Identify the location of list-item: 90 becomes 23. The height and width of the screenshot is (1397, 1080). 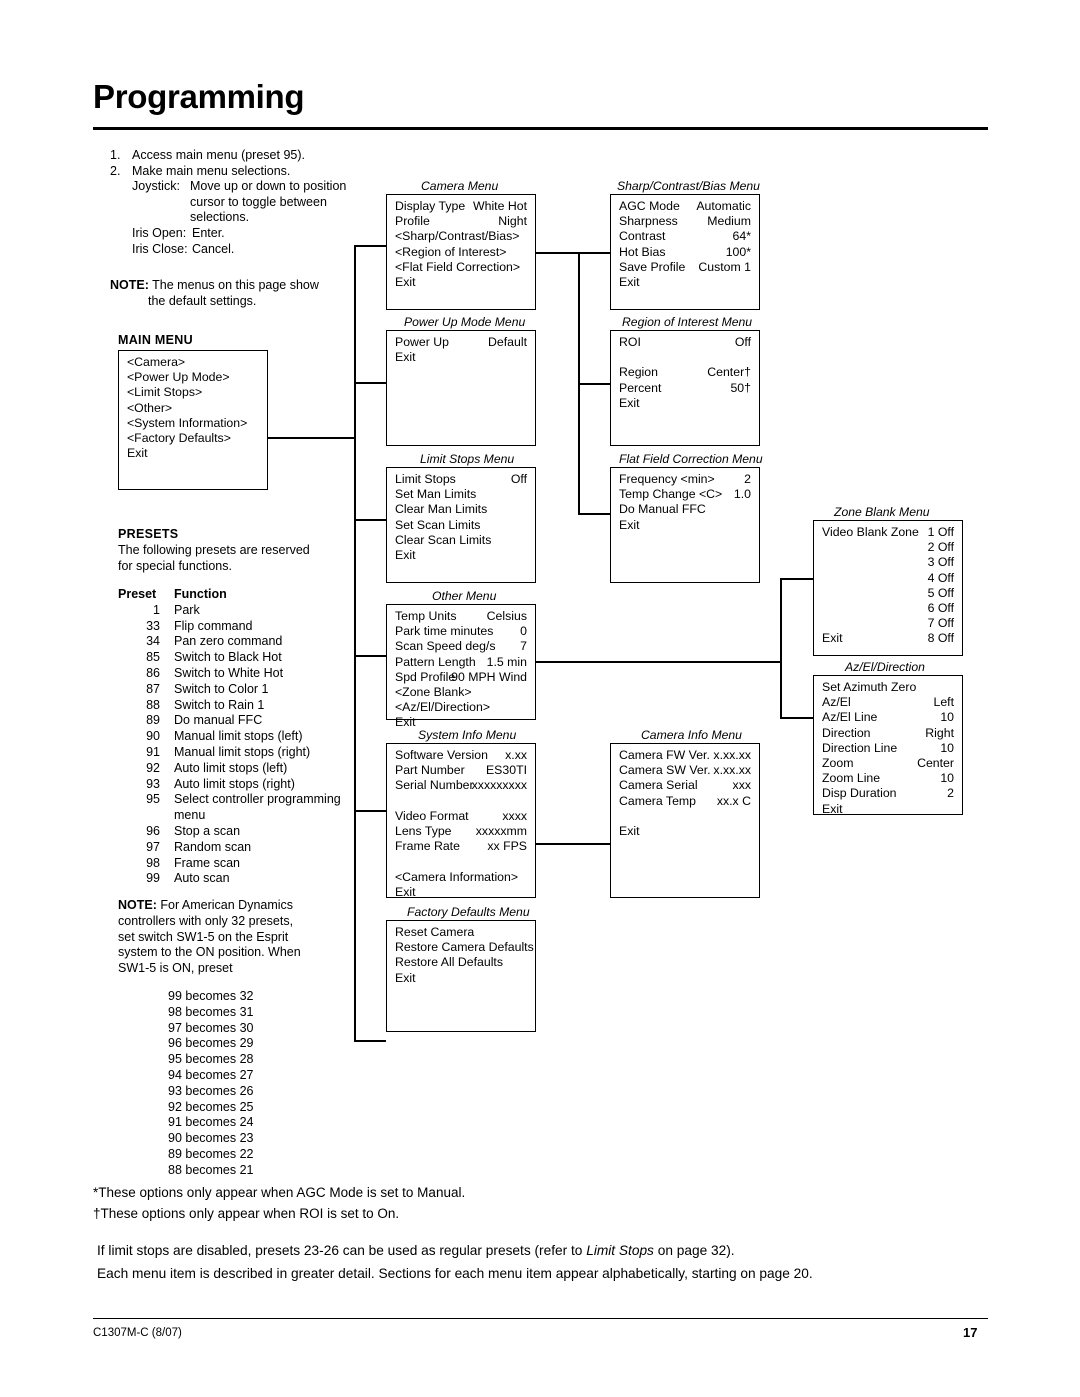
(211, 1138).